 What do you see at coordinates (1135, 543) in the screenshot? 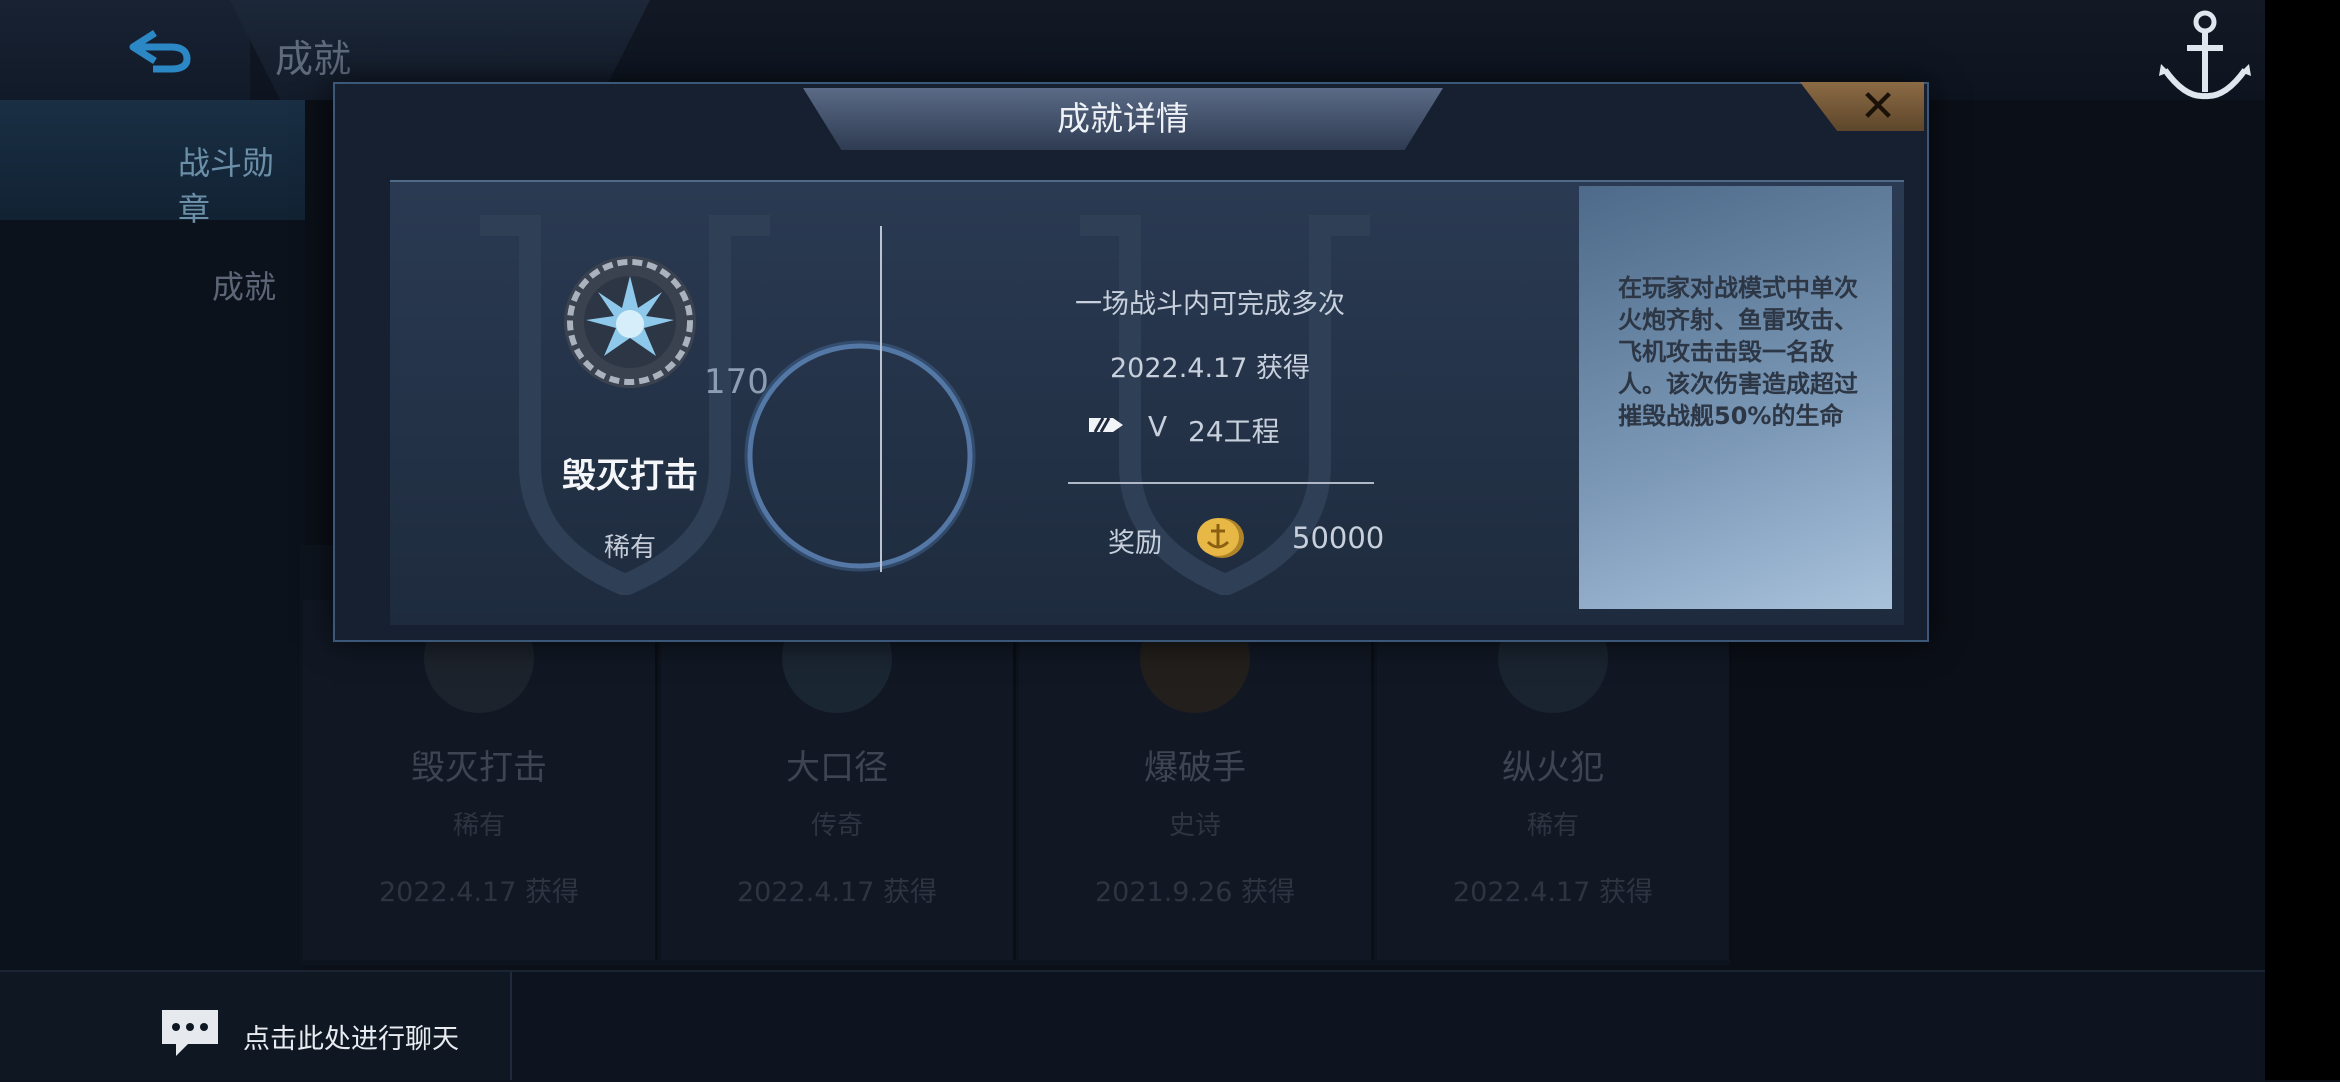
I see `reward-label: 奖励` at bounding box center [1135, 543].